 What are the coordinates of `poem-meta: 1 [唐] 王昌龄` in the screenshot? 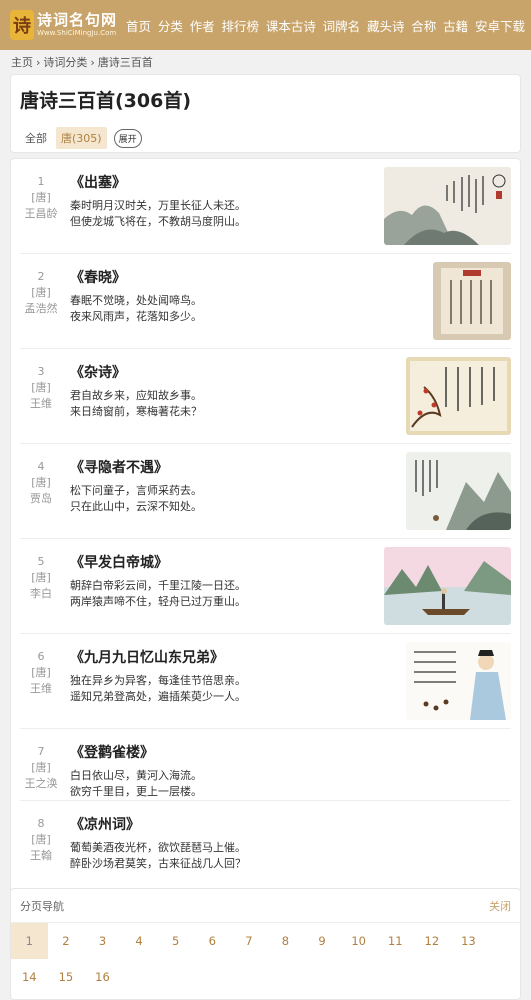 It's located at (41, 206).